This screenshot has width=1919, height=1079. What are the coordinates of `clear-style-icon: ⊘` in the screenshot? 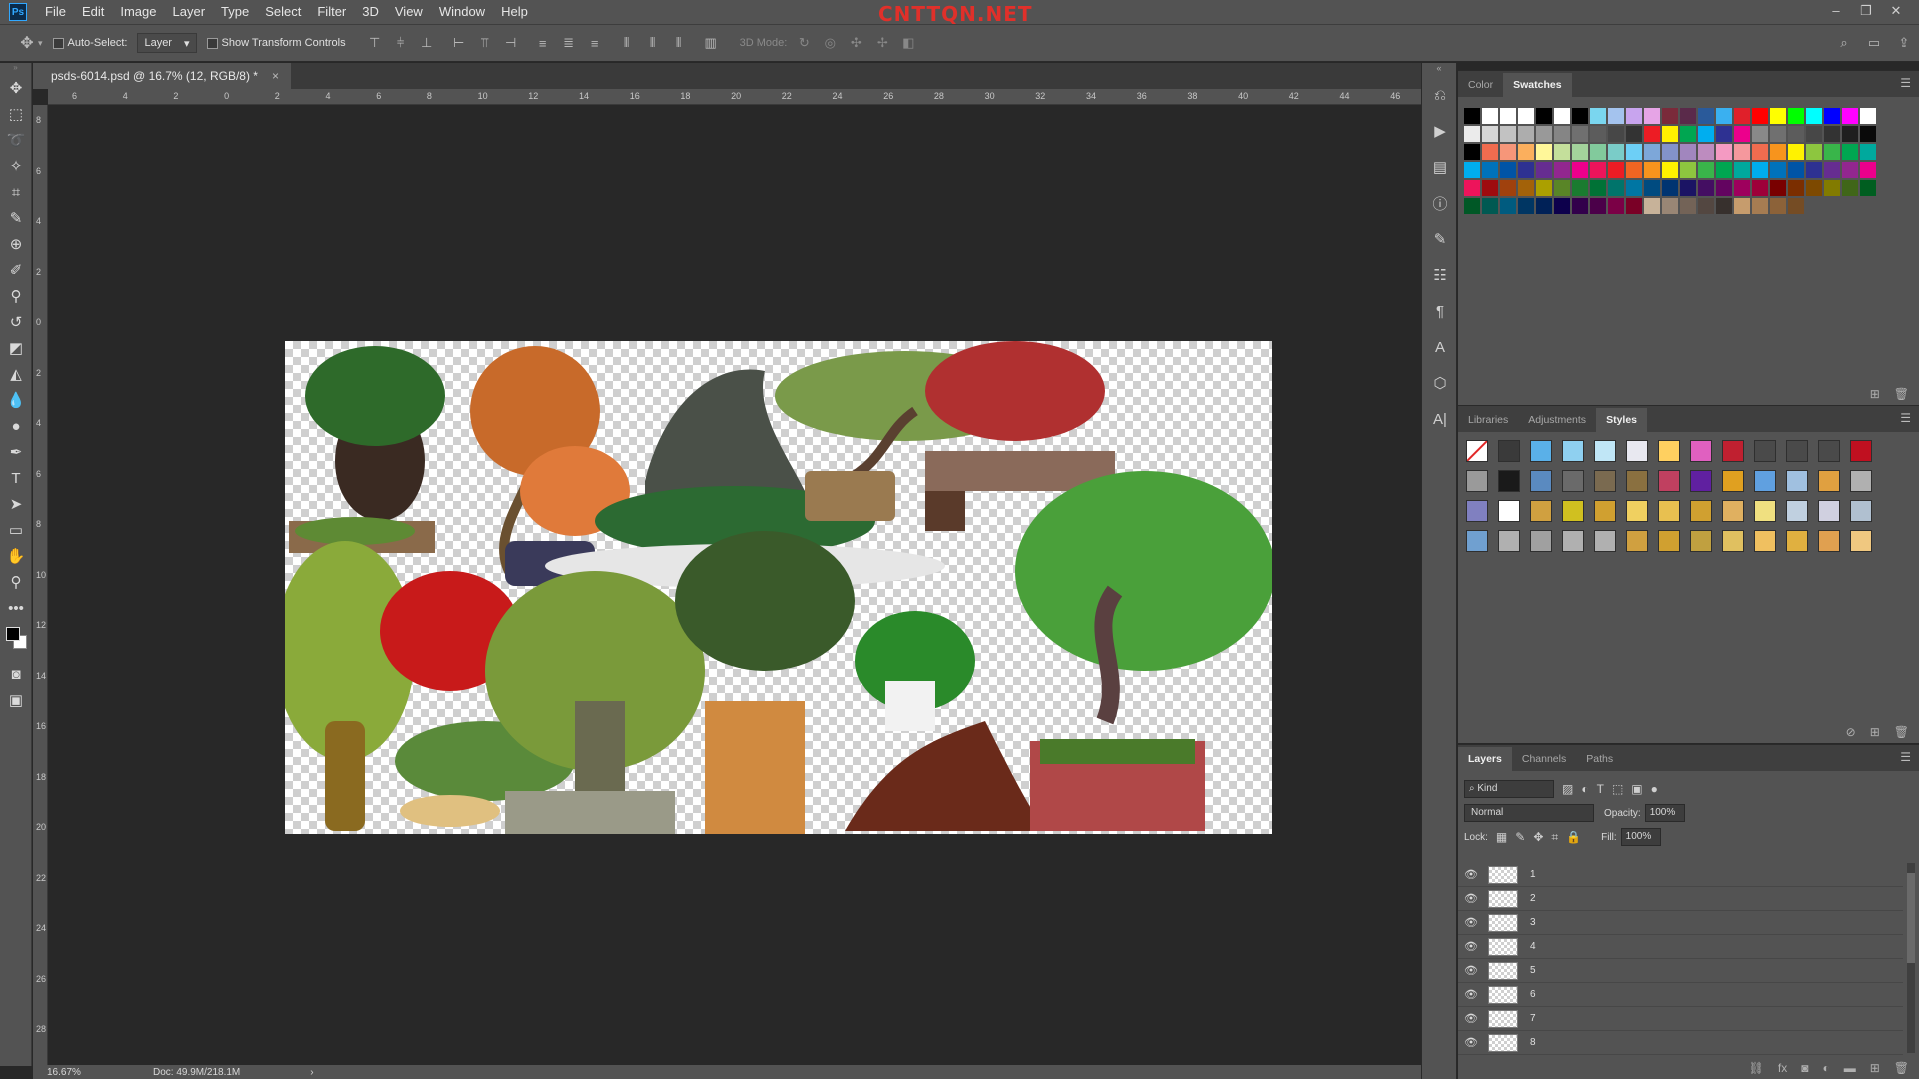 It's located at (1851, 732).